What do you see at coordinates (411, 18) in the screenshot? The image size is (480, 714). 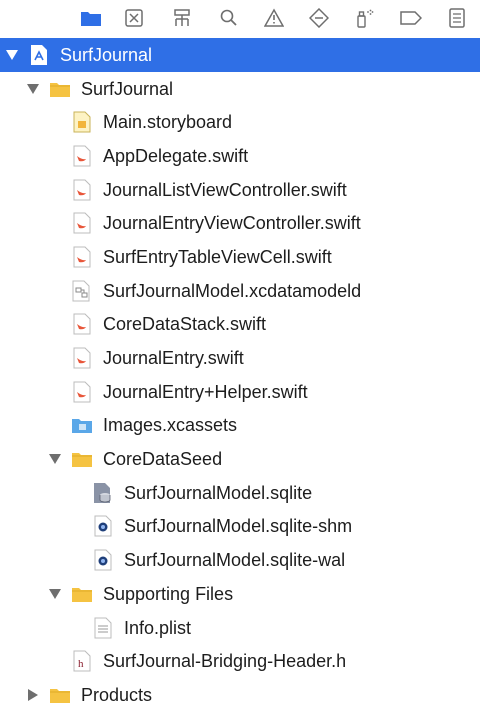 I see `breakpoint-icon` at bounding box center [411, 18].